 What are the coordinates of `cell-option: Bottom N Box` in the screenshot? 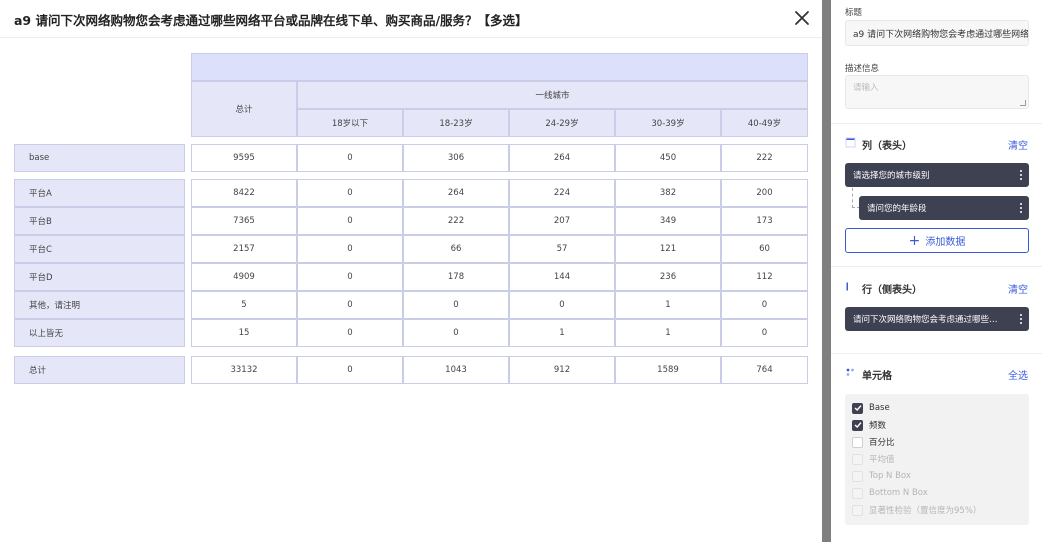 It's located at (890, 493).